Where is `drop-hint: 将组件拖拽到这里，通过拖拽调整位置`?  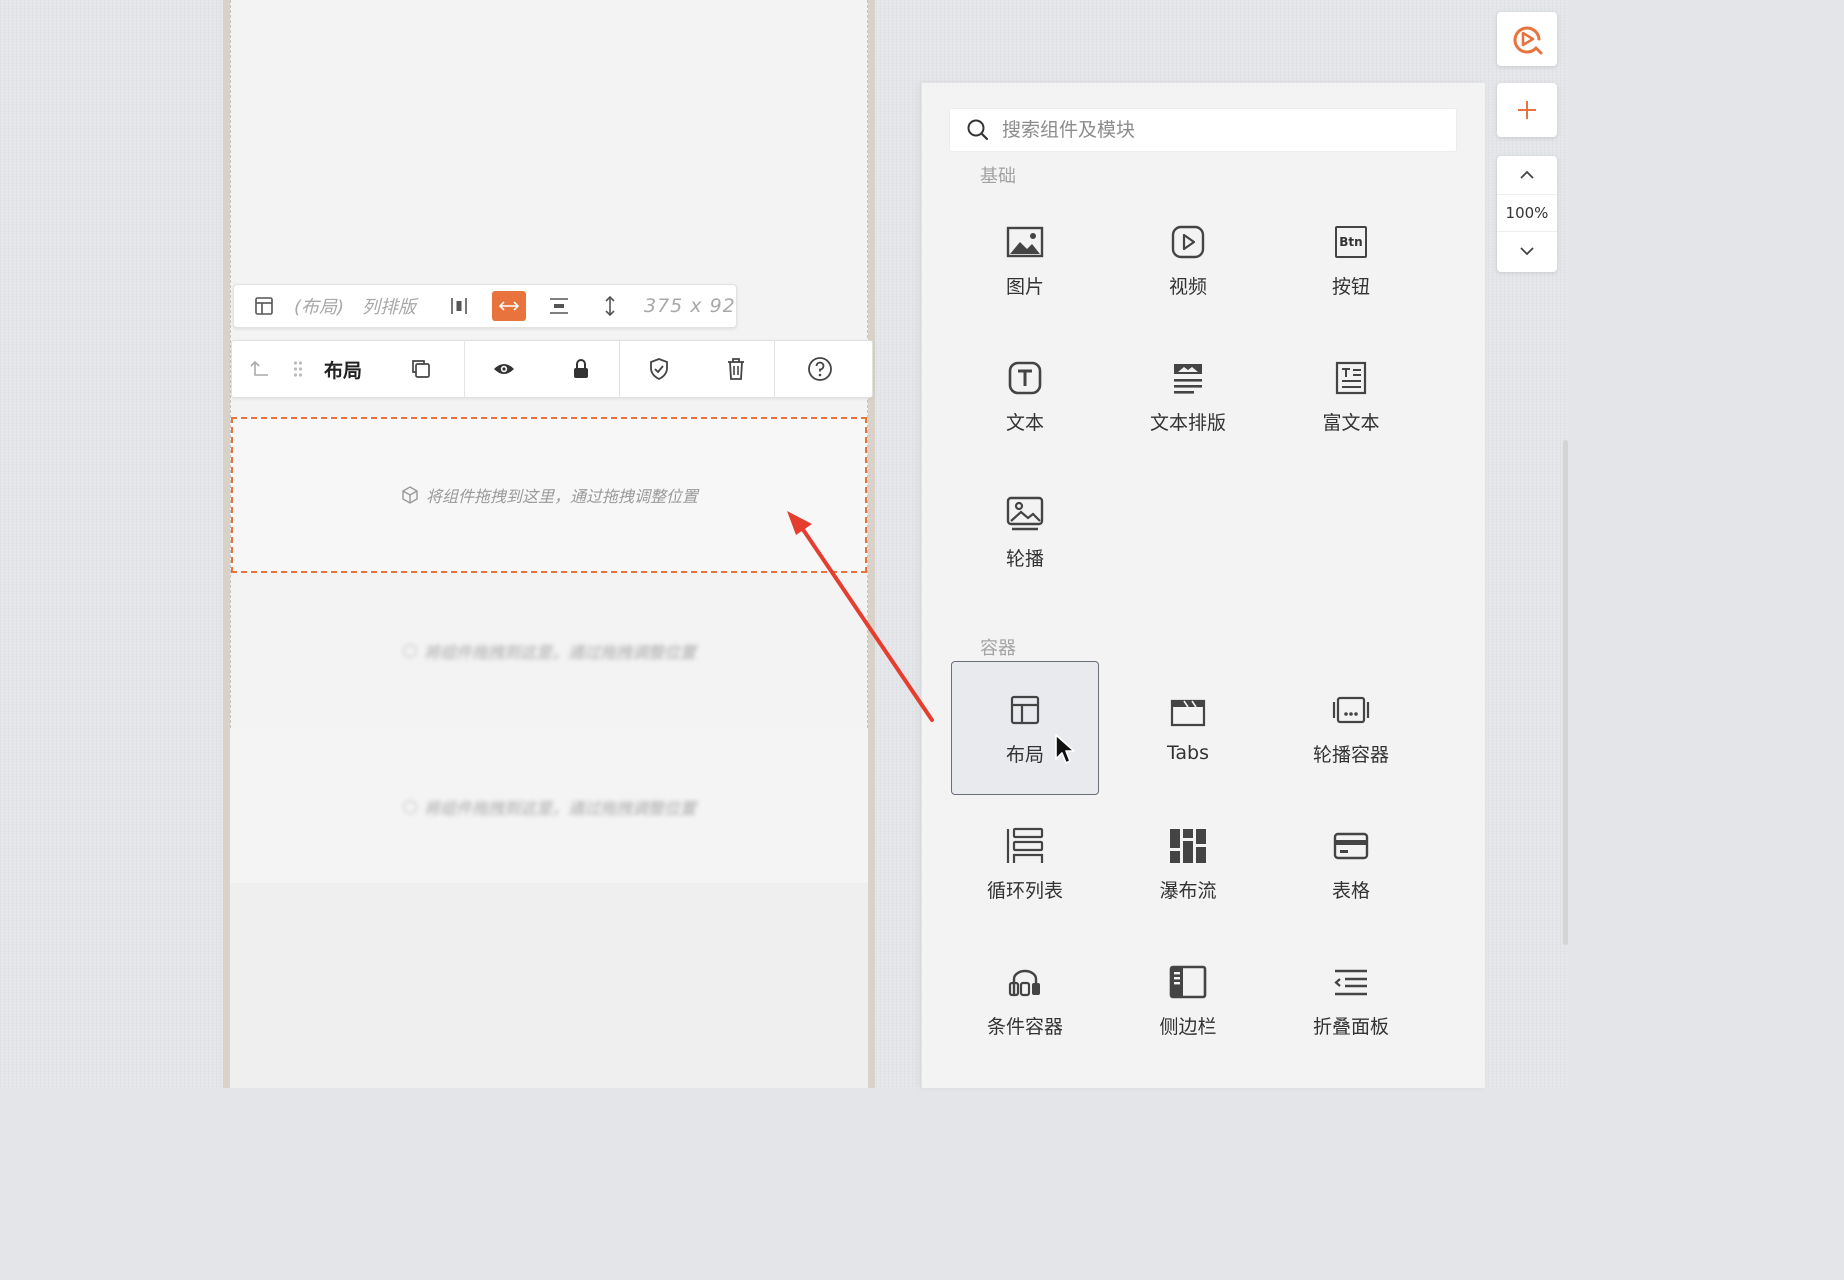 drop-hint: 将组件拖拽到这里，通过拖拽调整位置 is located at coordinates (549, 495).